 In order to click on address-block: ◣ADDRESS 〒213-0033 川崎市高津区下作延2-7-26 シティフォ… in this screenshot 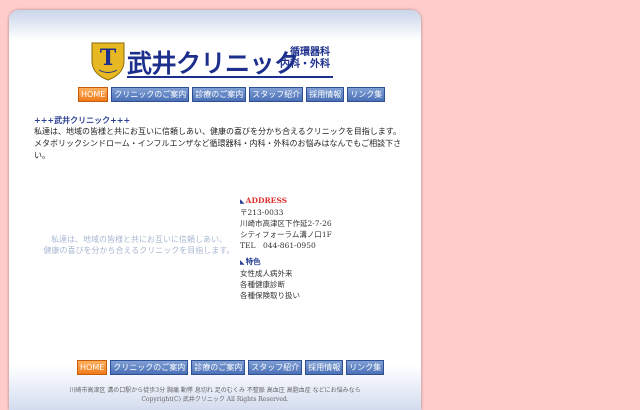, I will do `click(325, 223)`.